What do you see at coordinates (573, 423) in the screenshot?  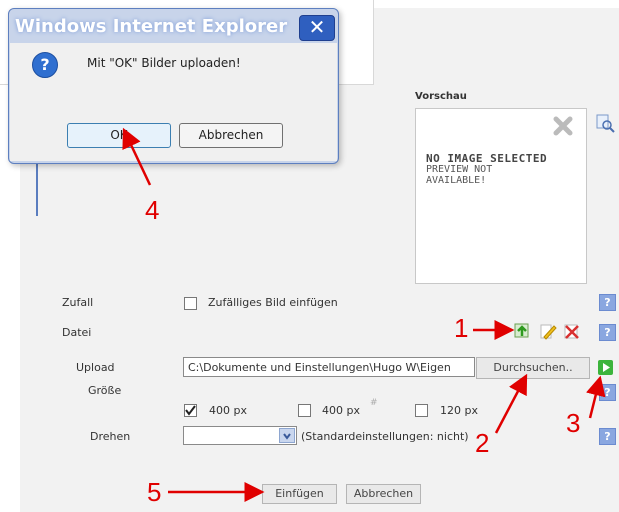 I see `annotation-3: 3` at bounding box center [573, 423].